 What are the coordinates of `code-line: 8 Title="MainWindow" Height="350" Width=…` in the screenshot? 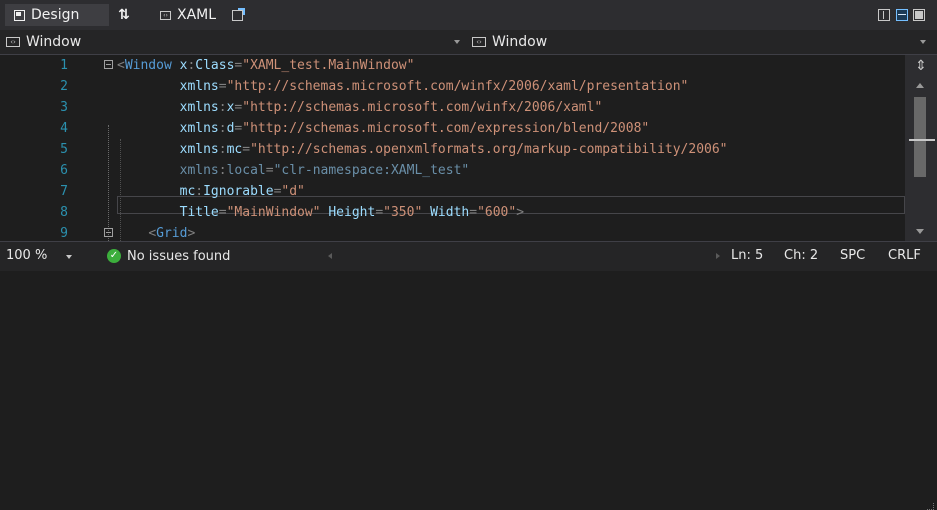 It's located at (452, 212).